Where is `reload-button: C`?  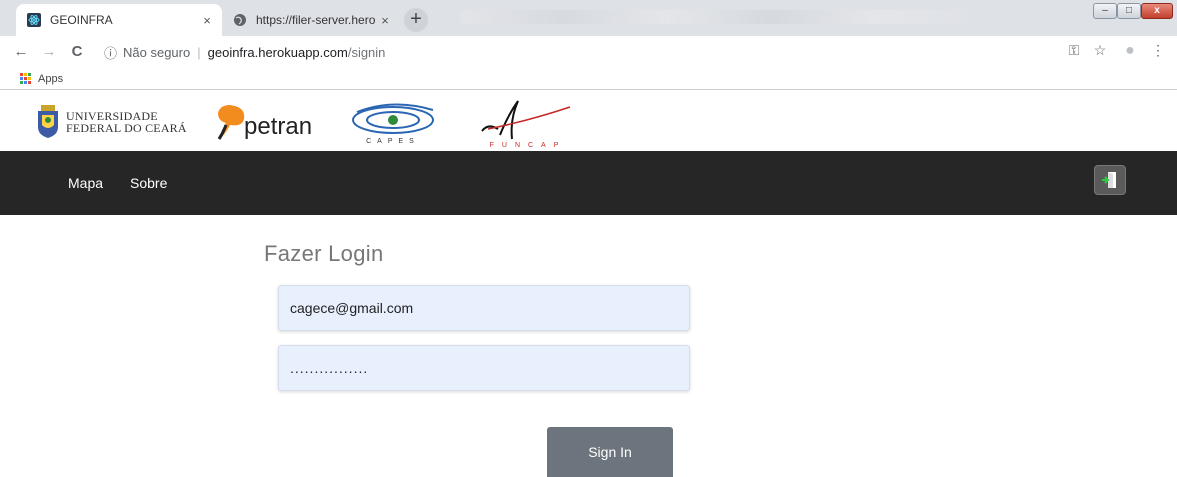 reload-button: C is located at coordinates (77, 52).